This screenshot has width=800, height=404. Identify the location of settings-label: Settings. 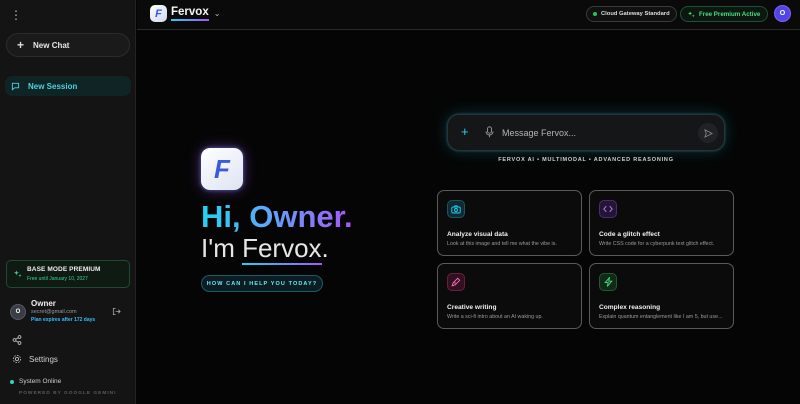
(43, 359).